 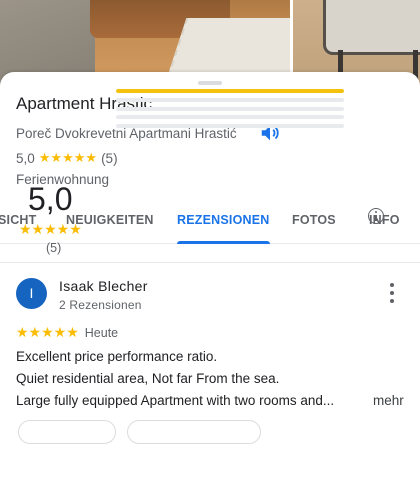 I want to click on summary-score: 5,0, so click(x=50, y=199).